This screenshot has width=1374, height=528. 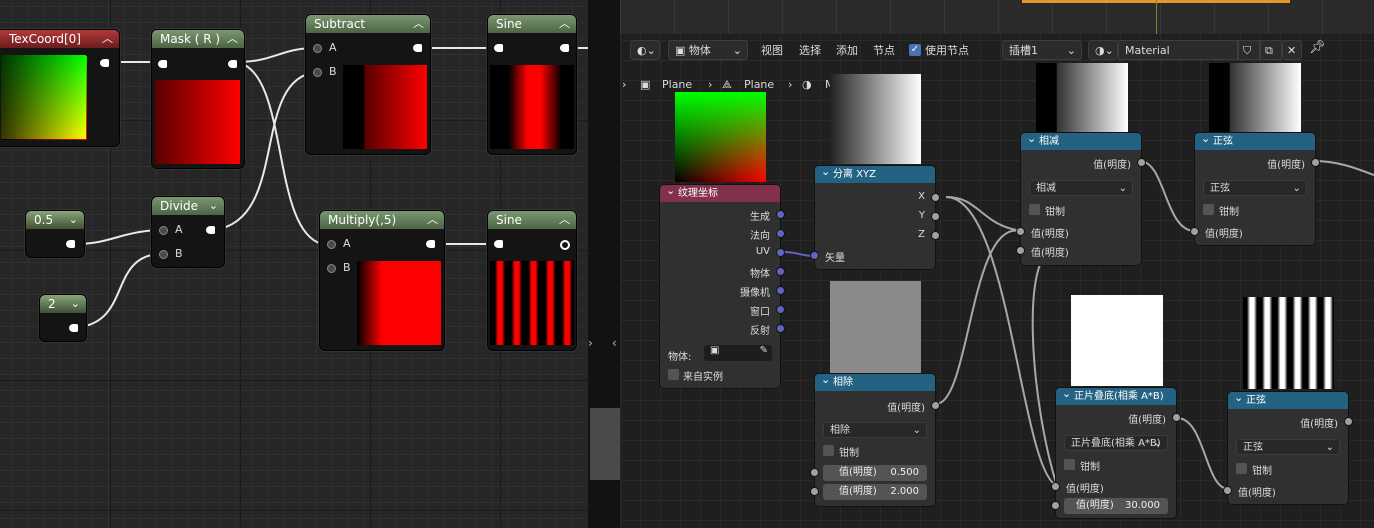 I want to click on use-nodes-checkbox: ✓, so click(x=915, y=50).